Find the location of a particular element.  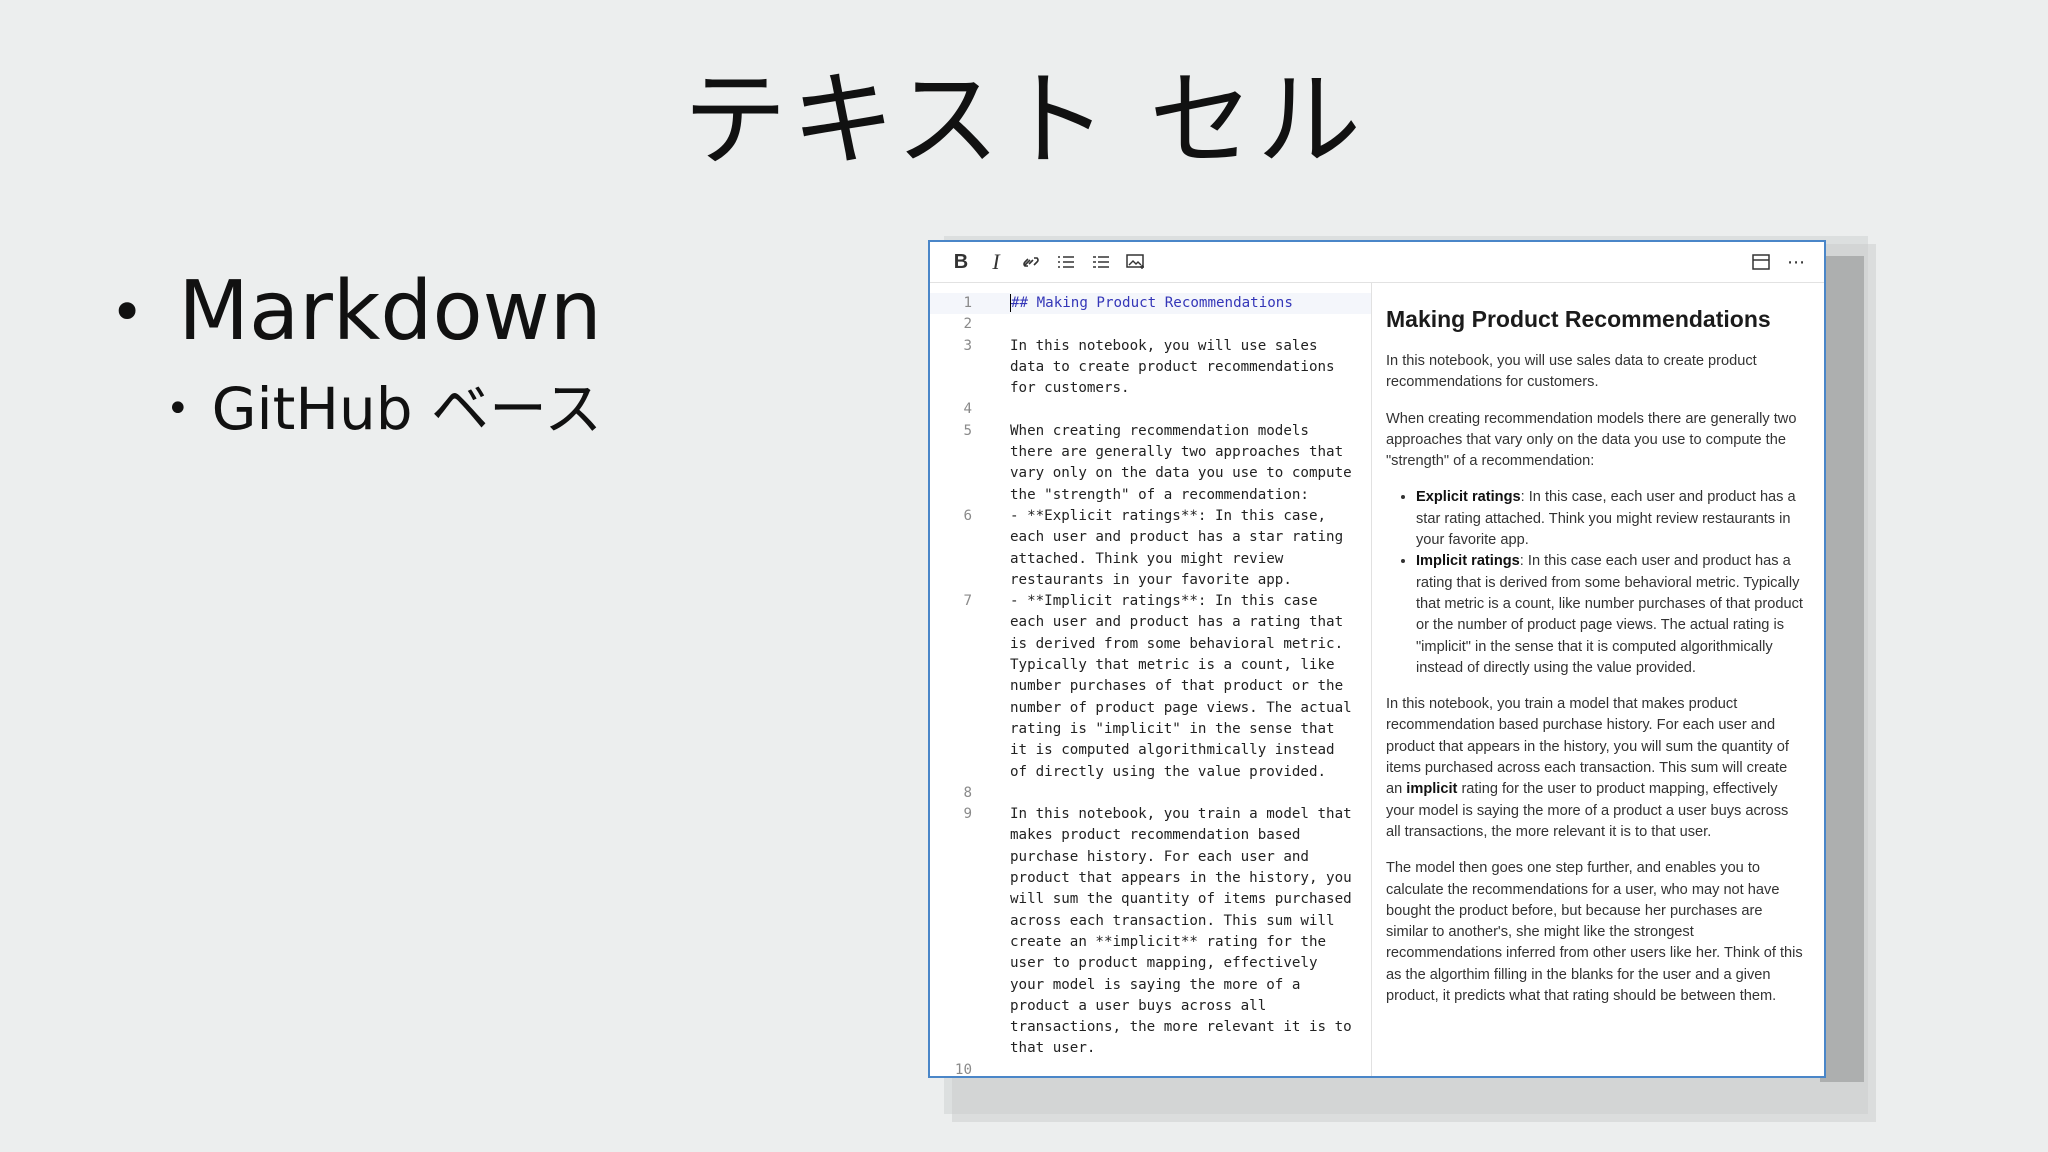

screenshot-shadow-edge is located at coordinates (1842, 669).